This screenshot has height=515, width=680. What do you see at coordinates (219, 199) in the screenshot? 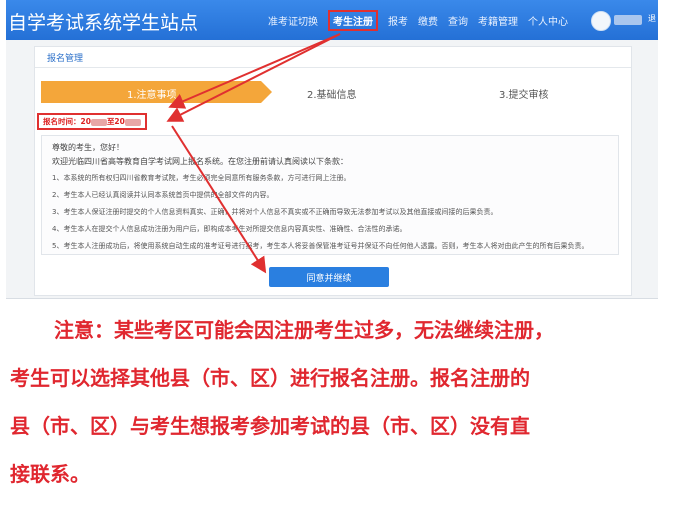
I see `arrow-to-button` at bounding box center [219, 199].